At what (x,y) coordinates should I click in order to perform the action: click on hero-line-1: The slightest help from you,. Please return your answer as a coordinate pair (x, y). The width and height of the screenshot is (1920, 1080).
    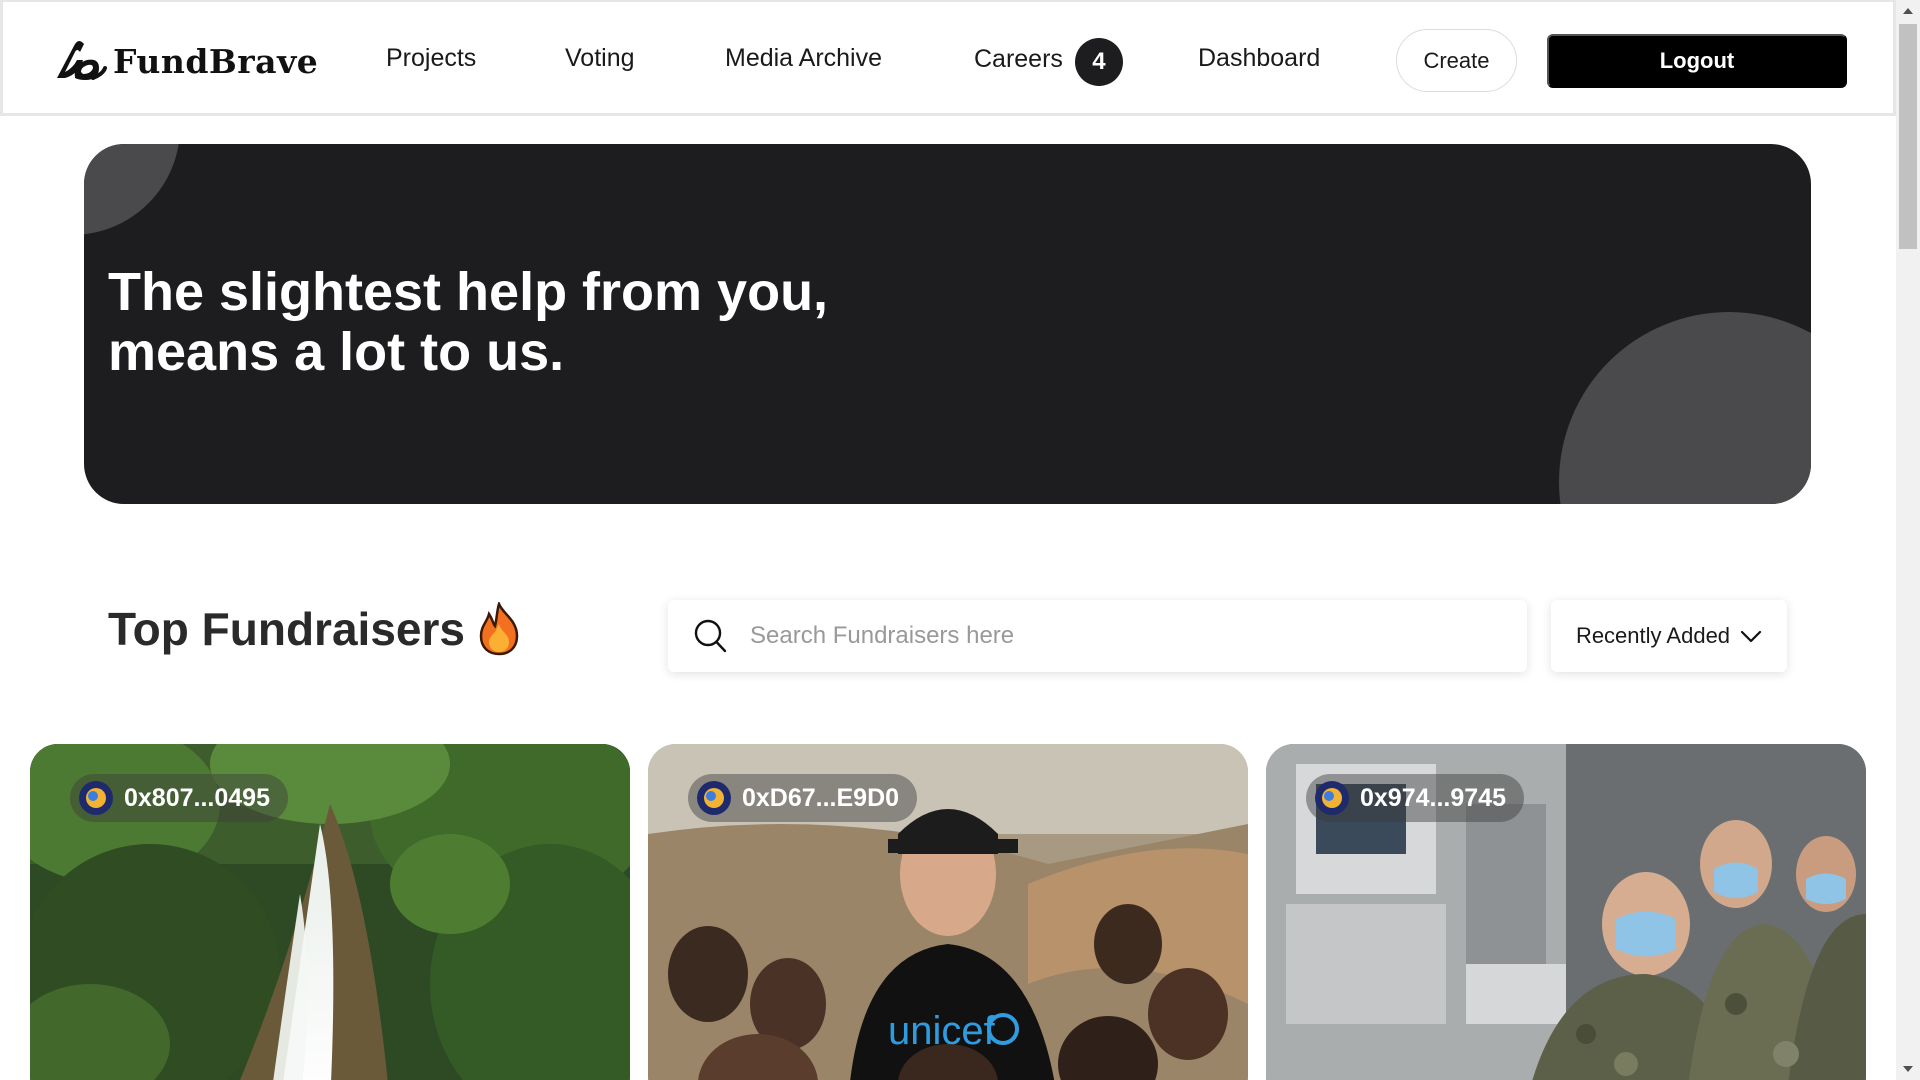
    Looking at the image, I should click on (468, 292).